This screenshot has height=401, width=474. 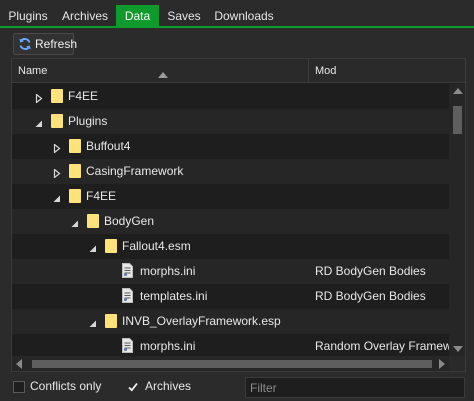 I want to click on tree-folder-row: Fallout4.esm, so click(x=230, y=246).